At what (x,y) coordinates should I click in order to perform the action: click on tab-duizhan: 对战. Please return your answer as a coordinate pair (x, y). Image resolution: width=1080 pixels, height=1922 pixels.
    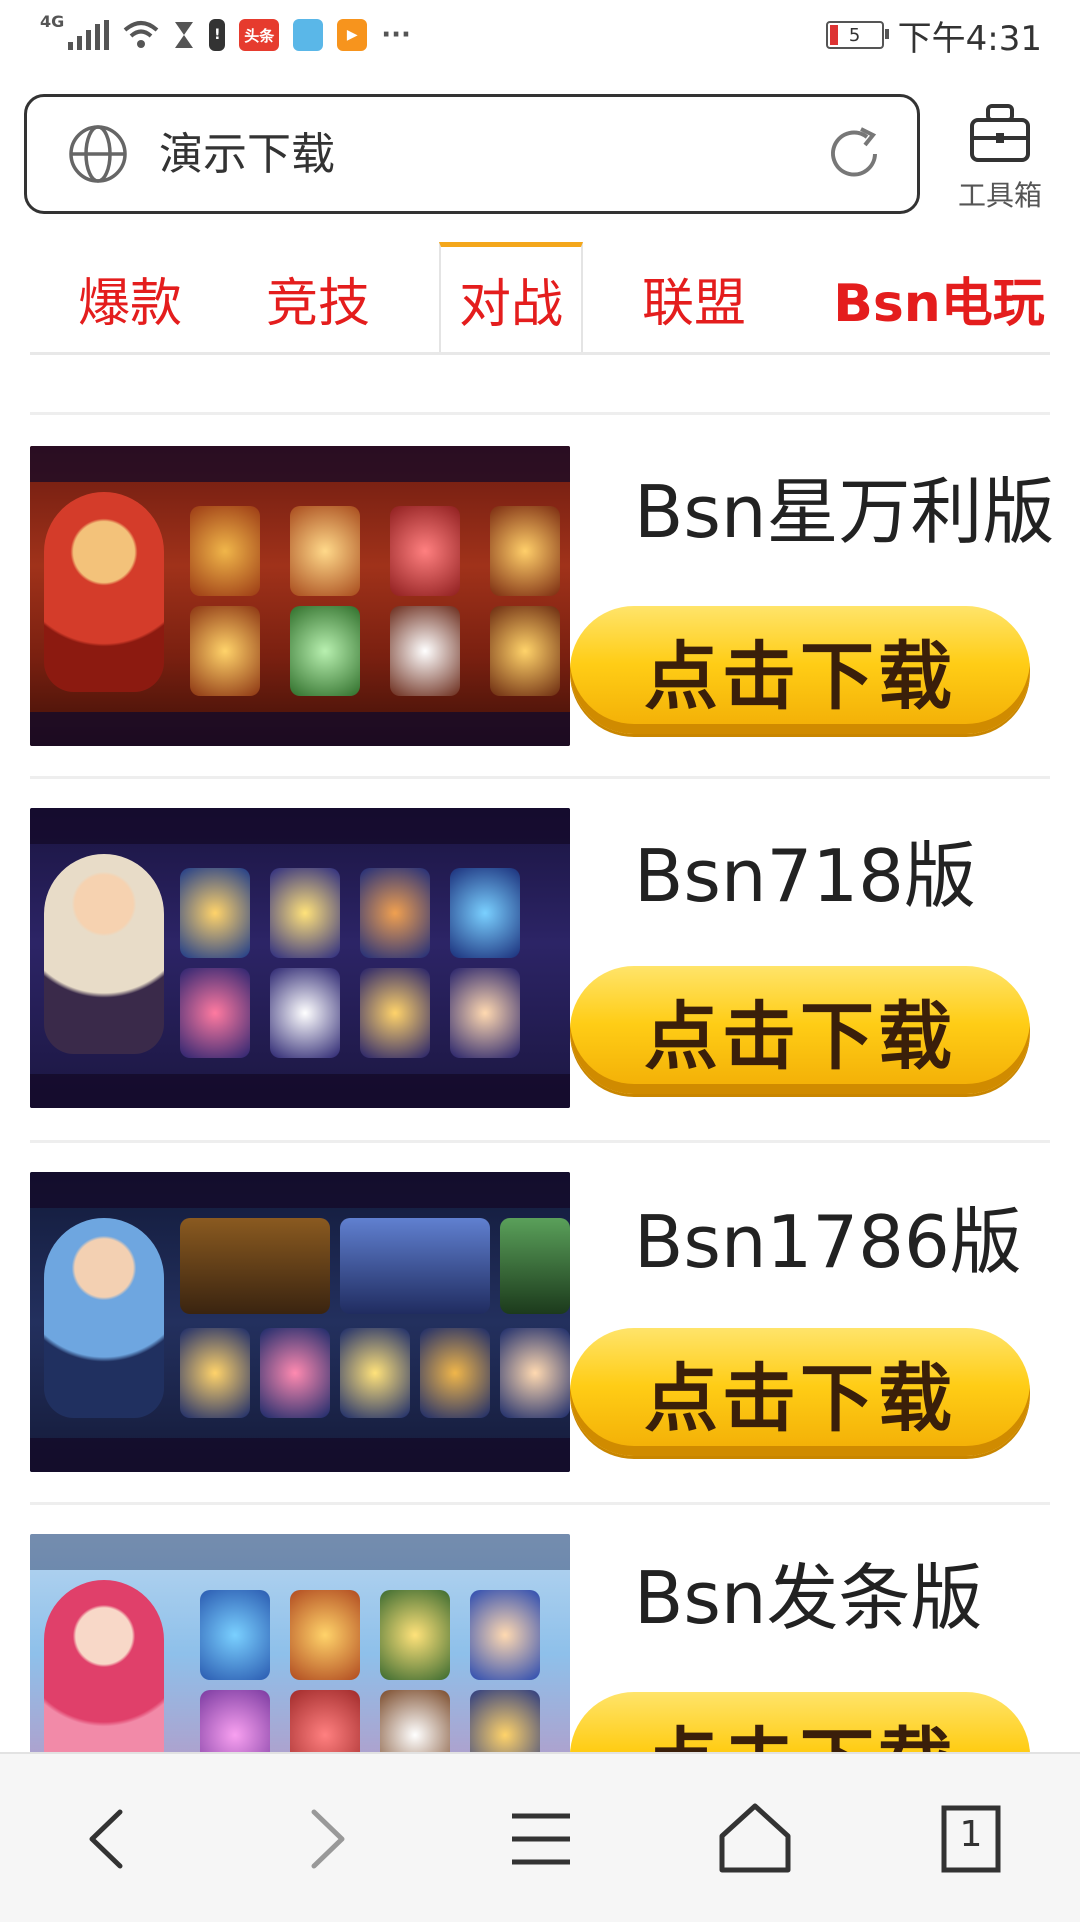
    Looking at the image, I should click on (511, 297).